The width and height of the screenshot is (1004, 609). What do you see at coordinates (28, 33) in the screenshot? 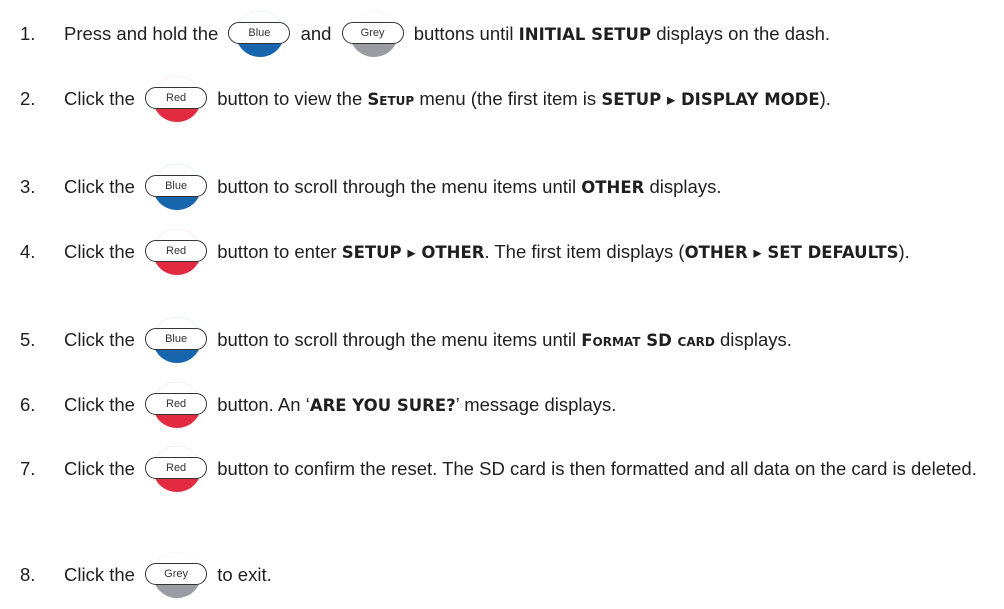
I see `step-number: 1.` at bounding box center [28, 33].